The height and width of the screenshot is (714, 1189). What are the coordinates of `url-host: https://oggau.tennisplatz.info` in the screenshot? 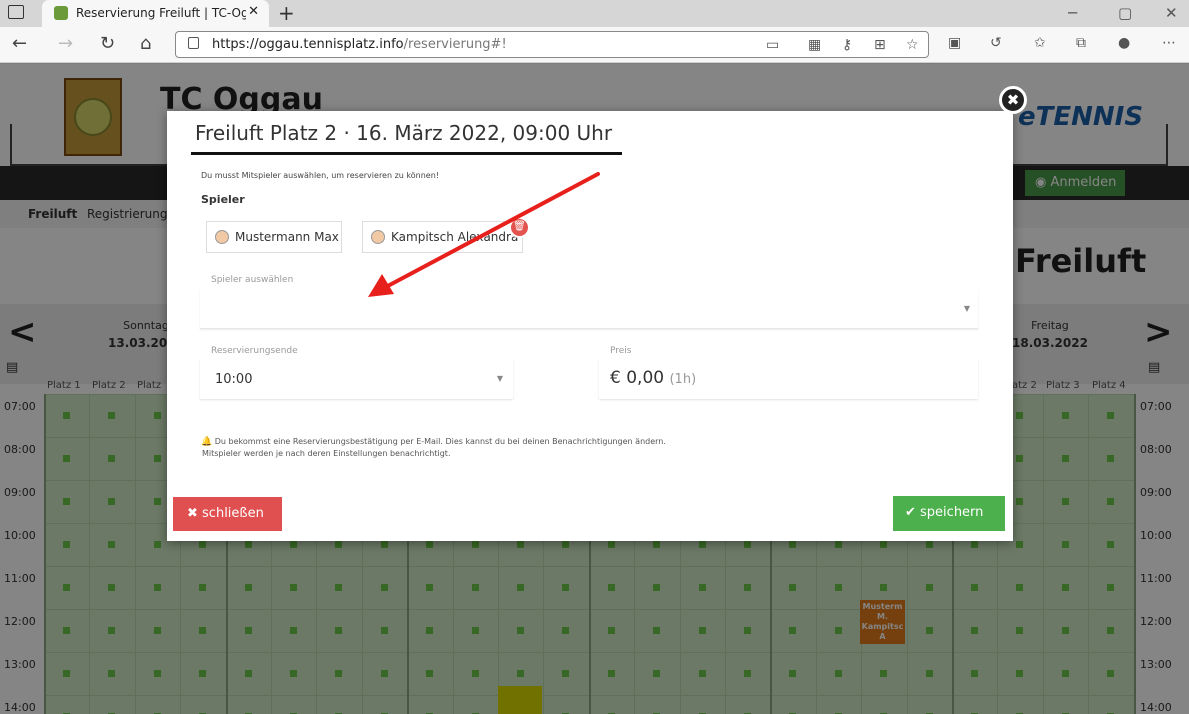 It's located at (308, 44).